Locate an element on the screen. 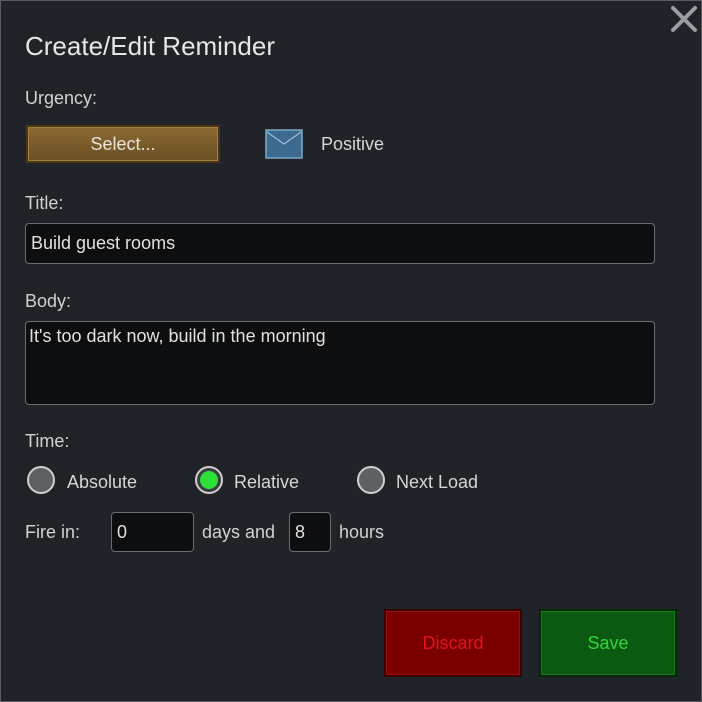 This screenshot has height=702, width=702. dialog-title: Create/Edit Reminder is located at coordinates (150, 46).